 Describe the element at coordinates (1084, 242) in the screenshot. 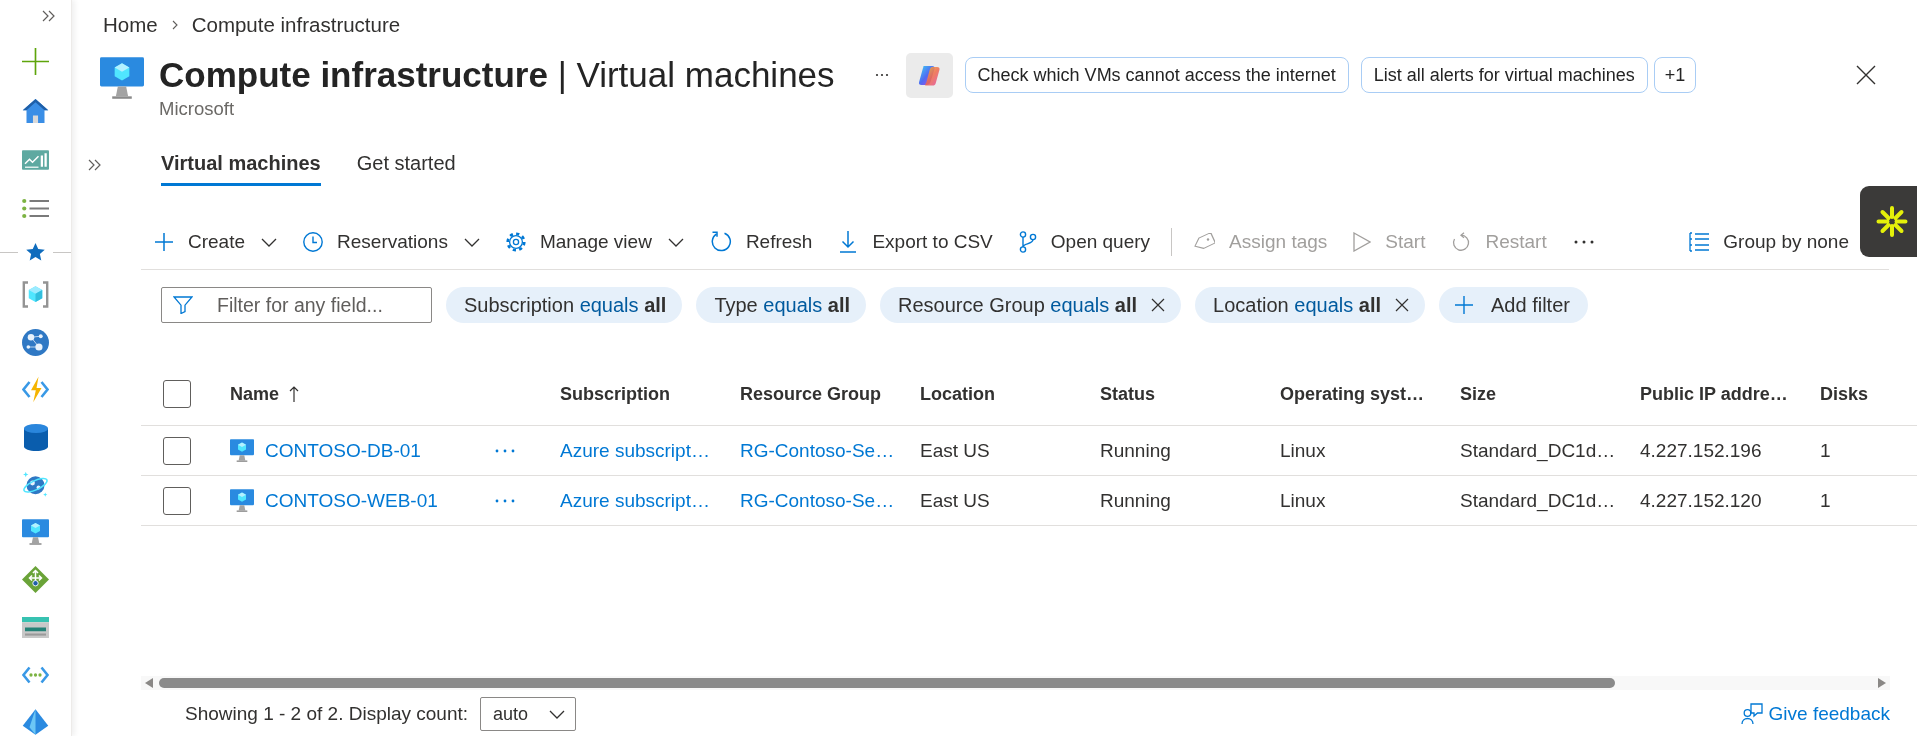

I see `toolbar-button: Open query` at that location.